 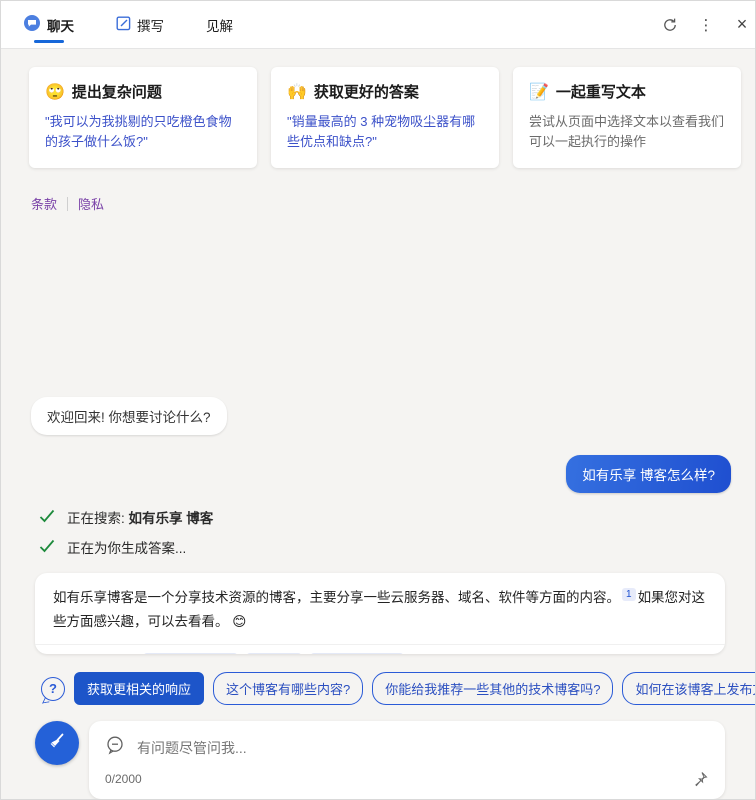 What do you see at coordinates (48, 41) in the screenshot?
I see `active-tab-underline` at bounding box center [48, 41].